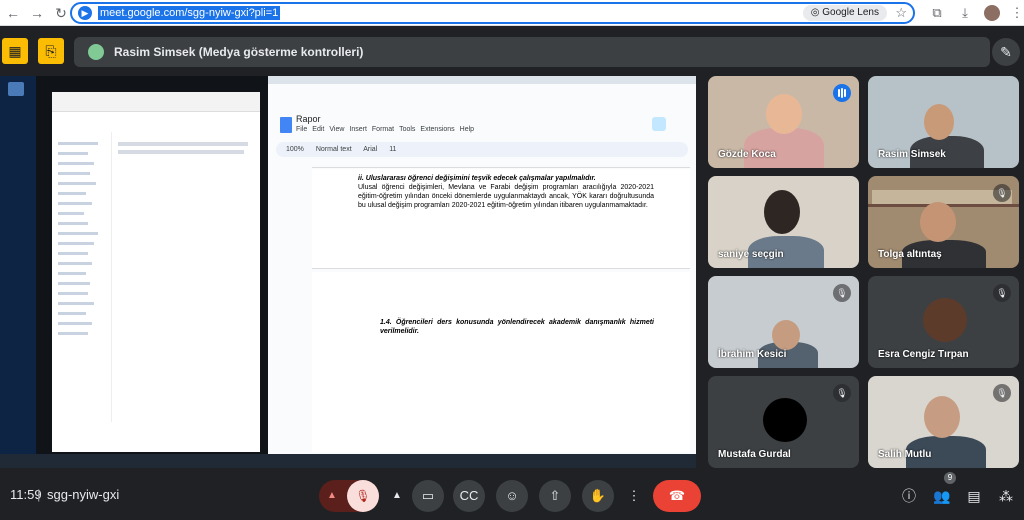 The image size is (1024, 520). What do you see at coordinates (18, 265) in the screenshot?
I see `desktop-background` at bounding box center [18, 265].